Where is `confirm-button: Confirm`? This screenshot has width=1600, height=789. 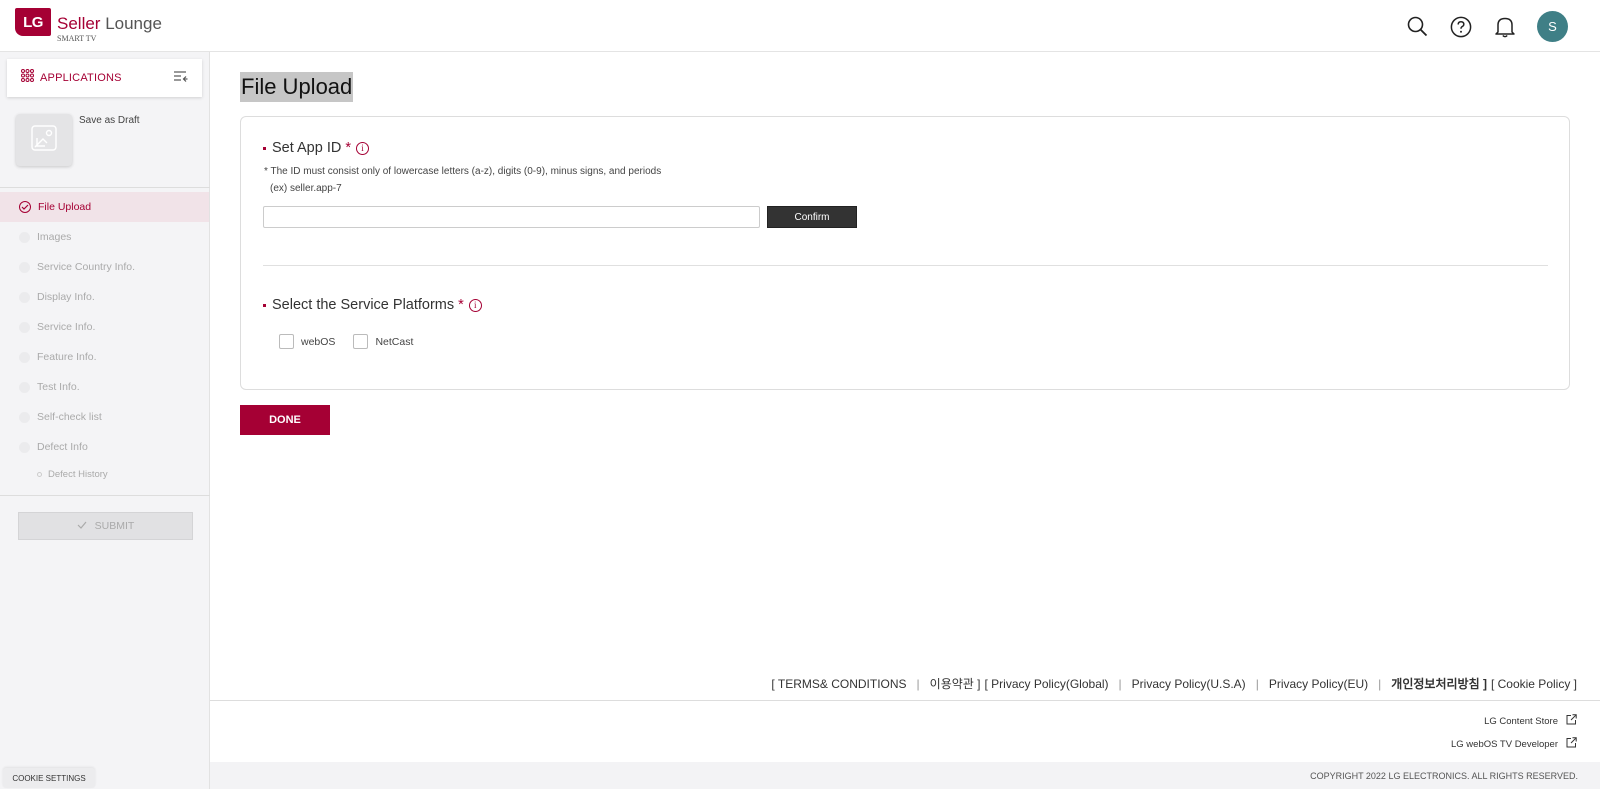
confirm-button: Confirm is located at coordinates (812, 217).